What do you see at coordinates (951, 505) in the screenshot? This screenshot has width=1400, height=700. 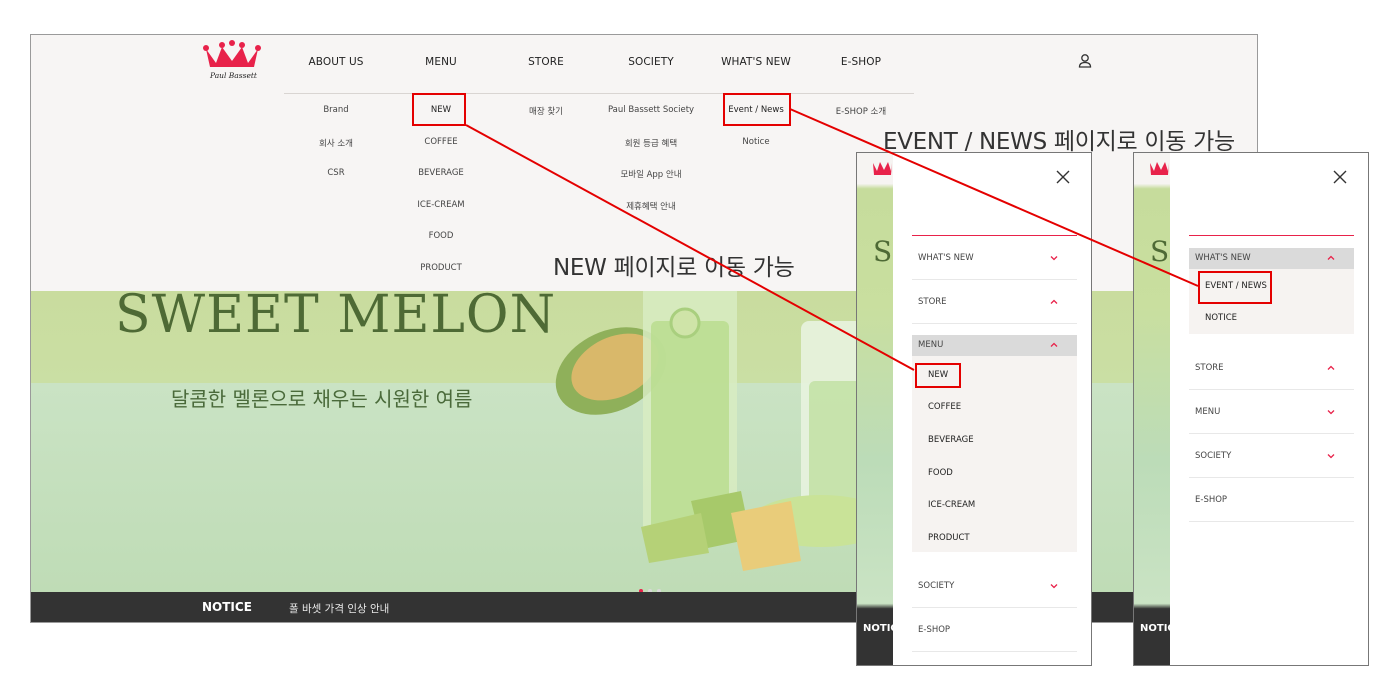 I see `mobile-item-ice-cream: ICE-CREAM` at bounding box center [951, 505].